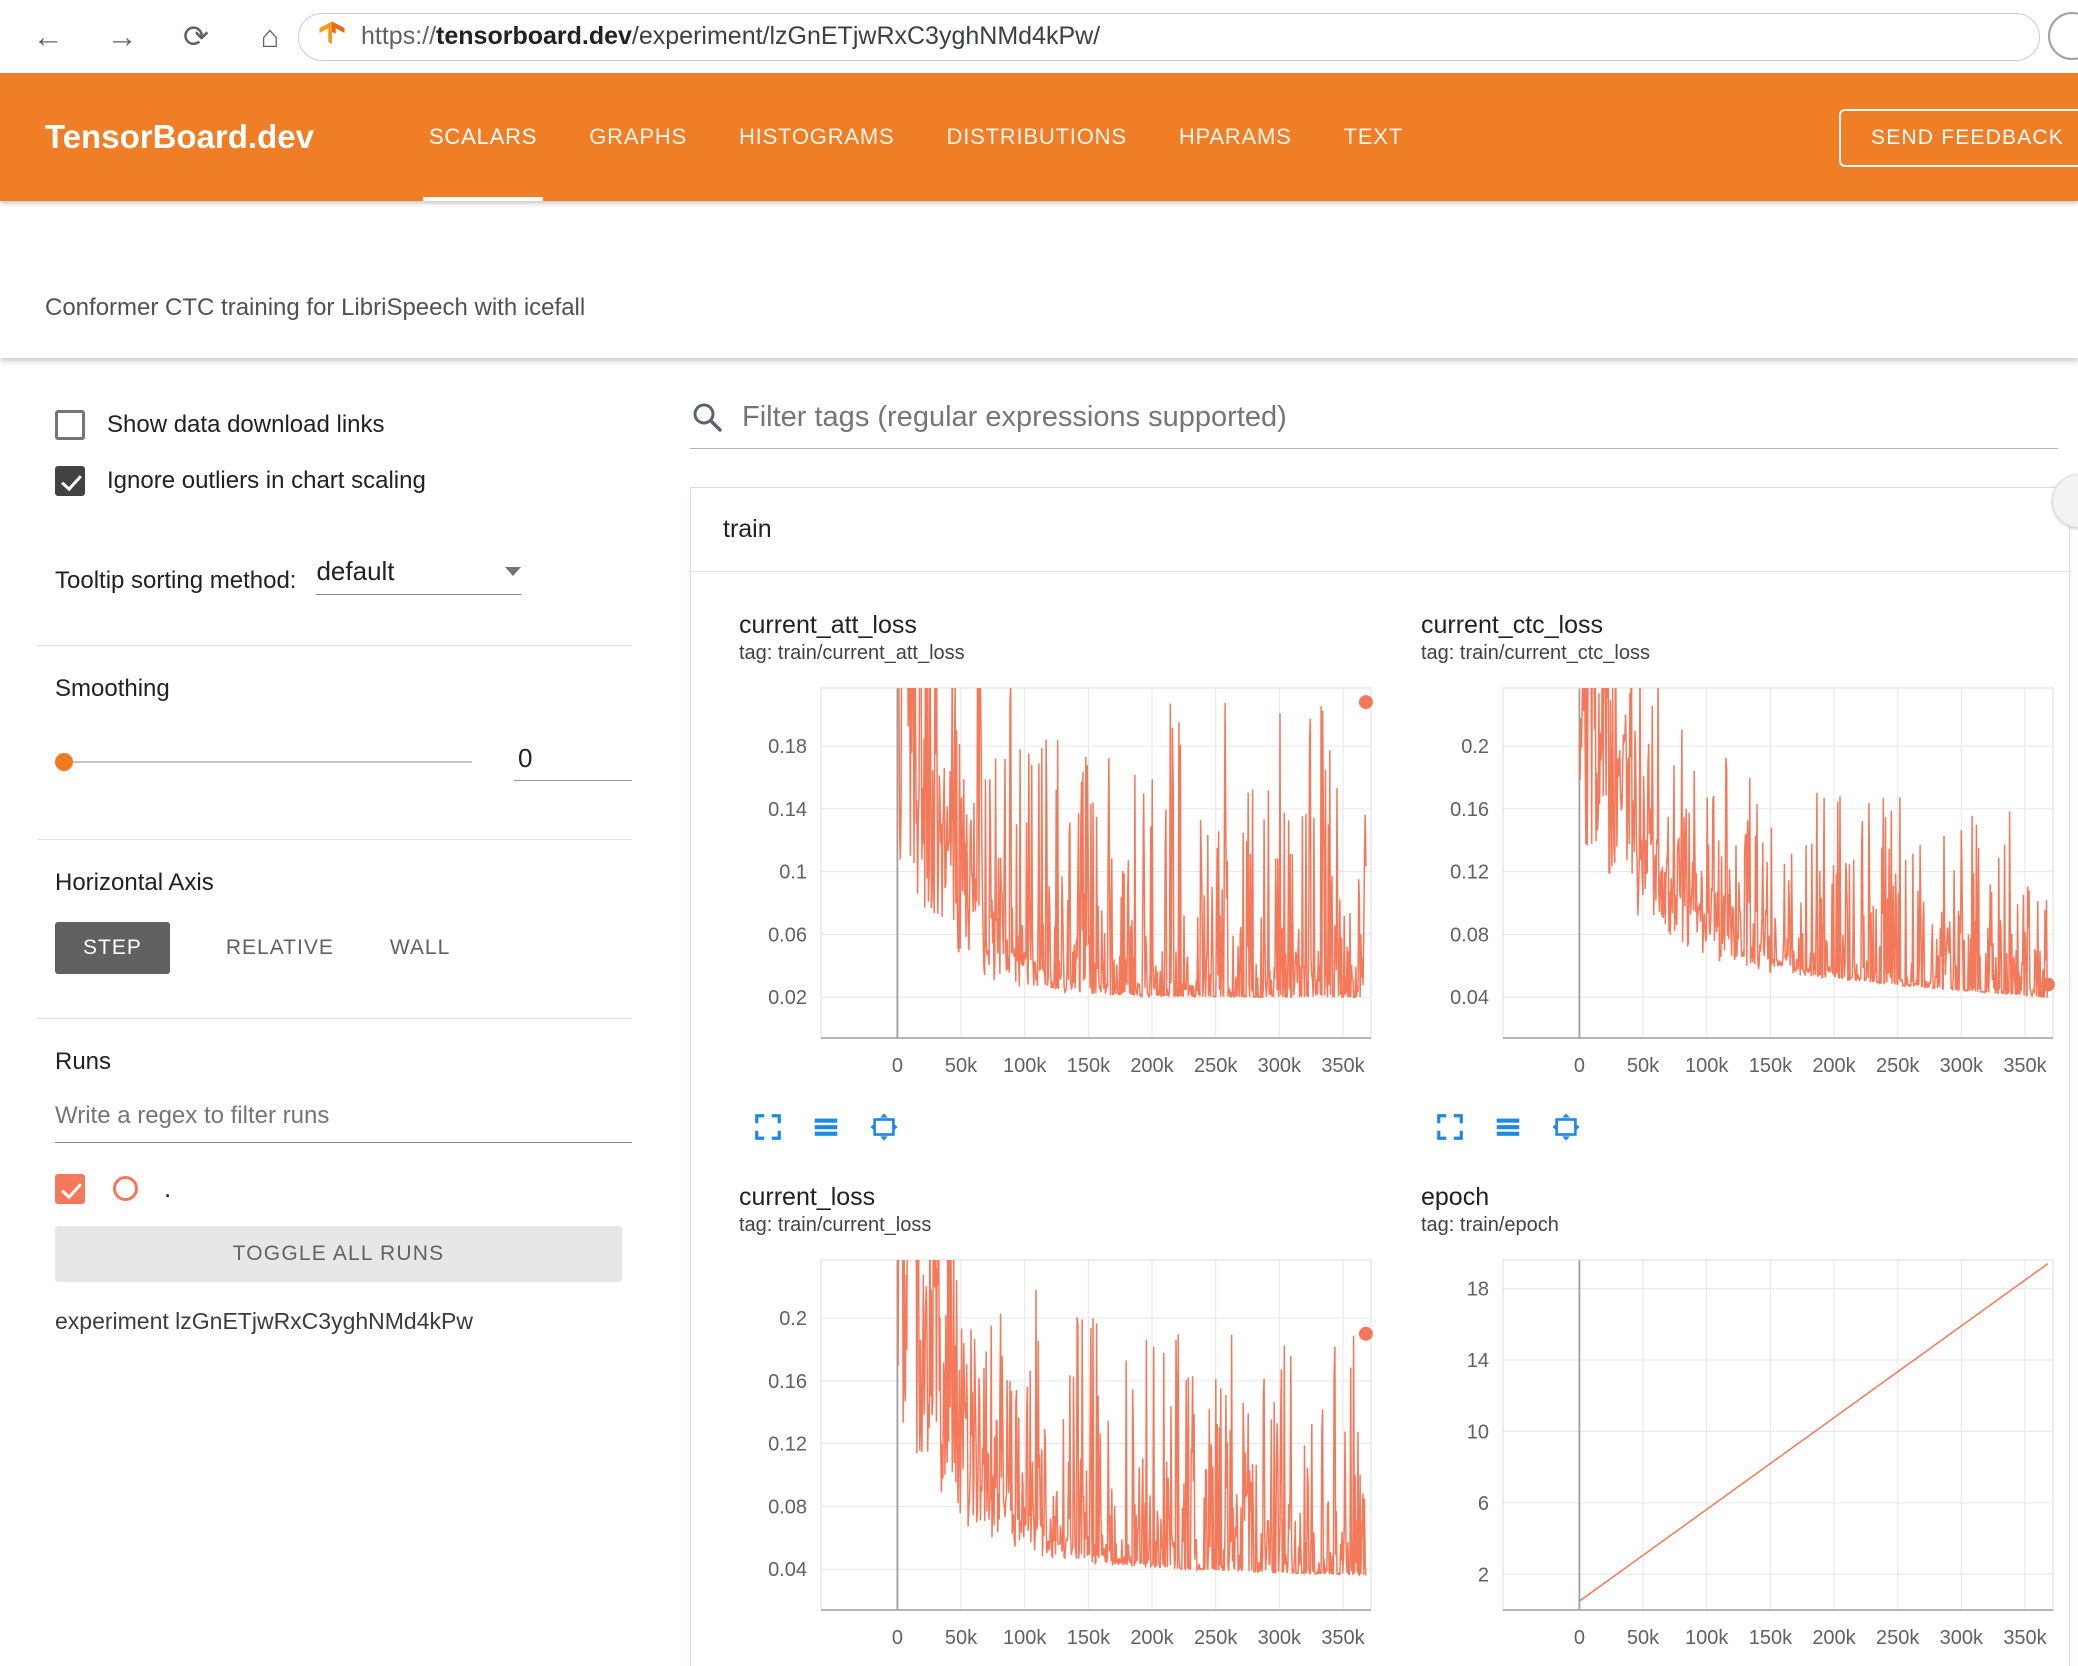 This screenshot has height=1666, width=2078. Describe the element at coordinates (272, 762) in the screenshot. I see `smoothing-slider-track` at that location.